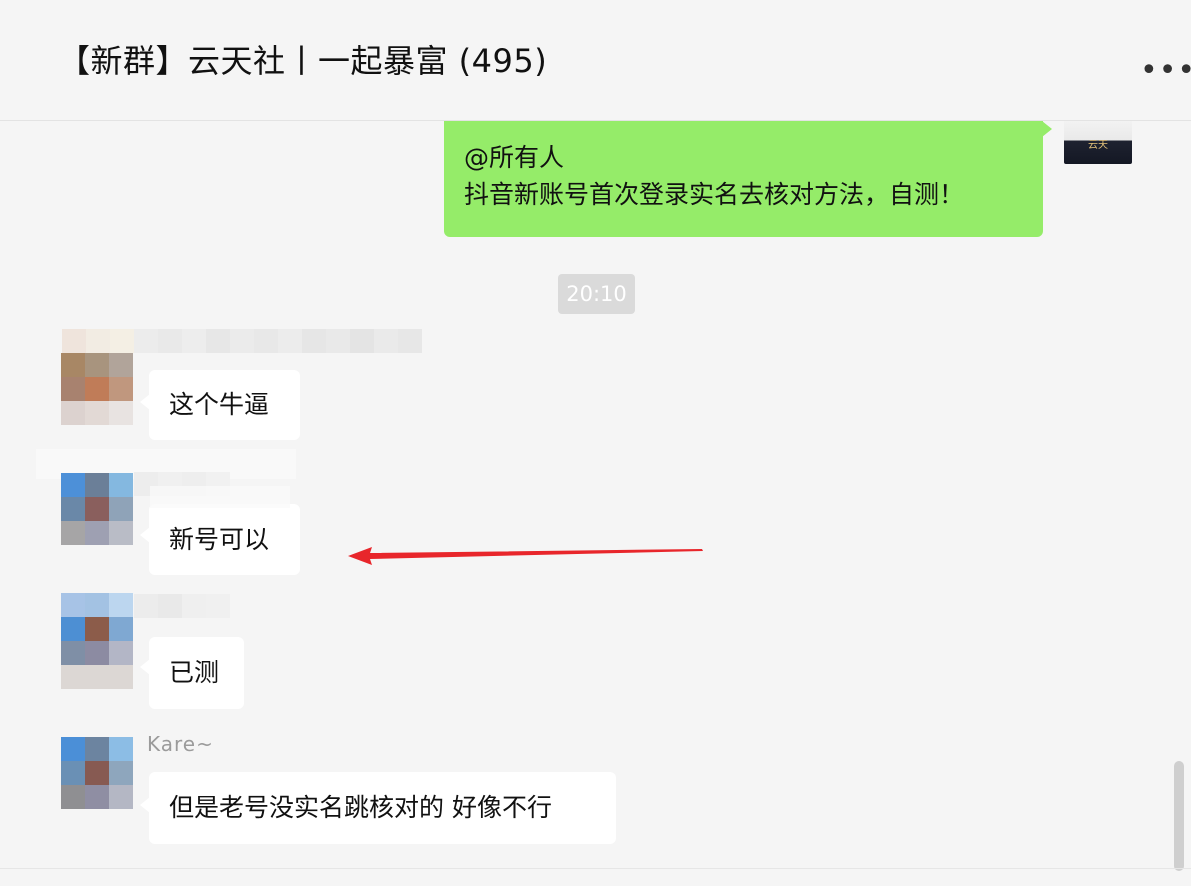 The width and height of the screenshot is (1191, 886). What do you see at coordinates (1165, 71) in the screenshot?
I see `more-icon: •••` at bounding box center [1165, 71].